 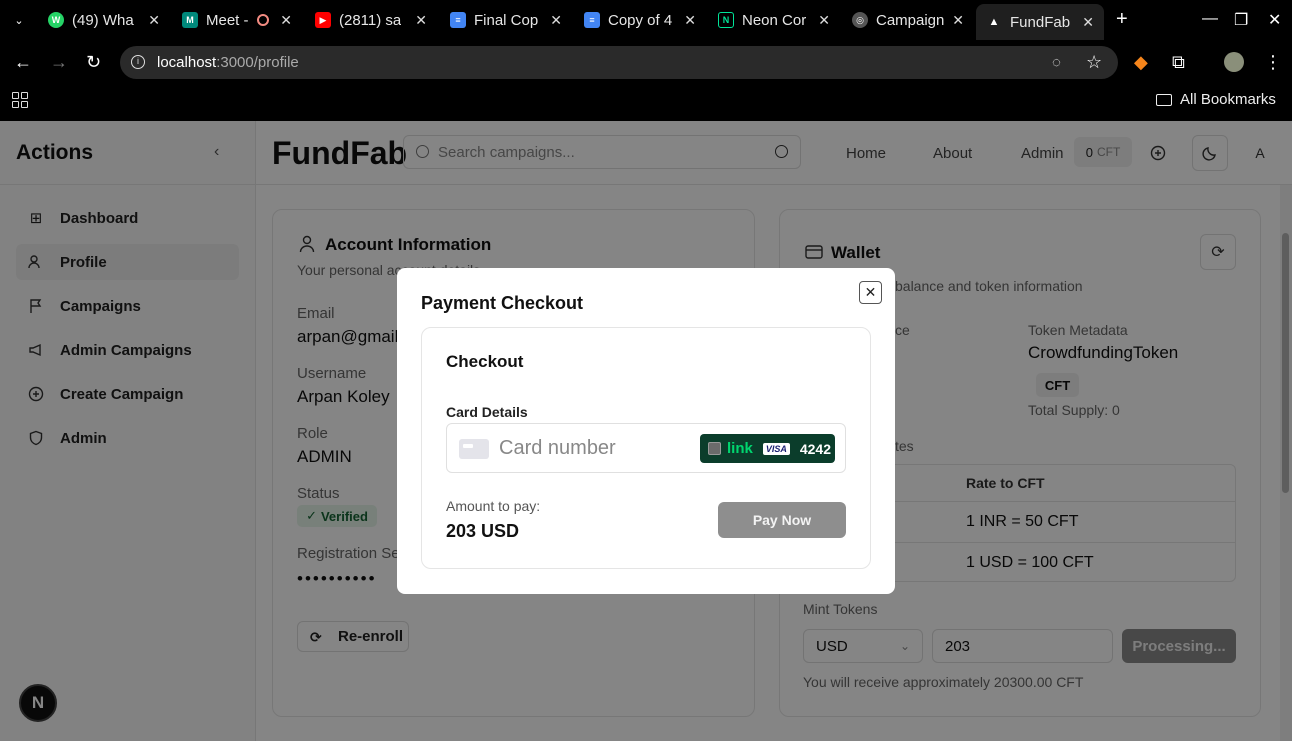 I want to click on checkout-title: Checkout, so click(x=485, y=361).